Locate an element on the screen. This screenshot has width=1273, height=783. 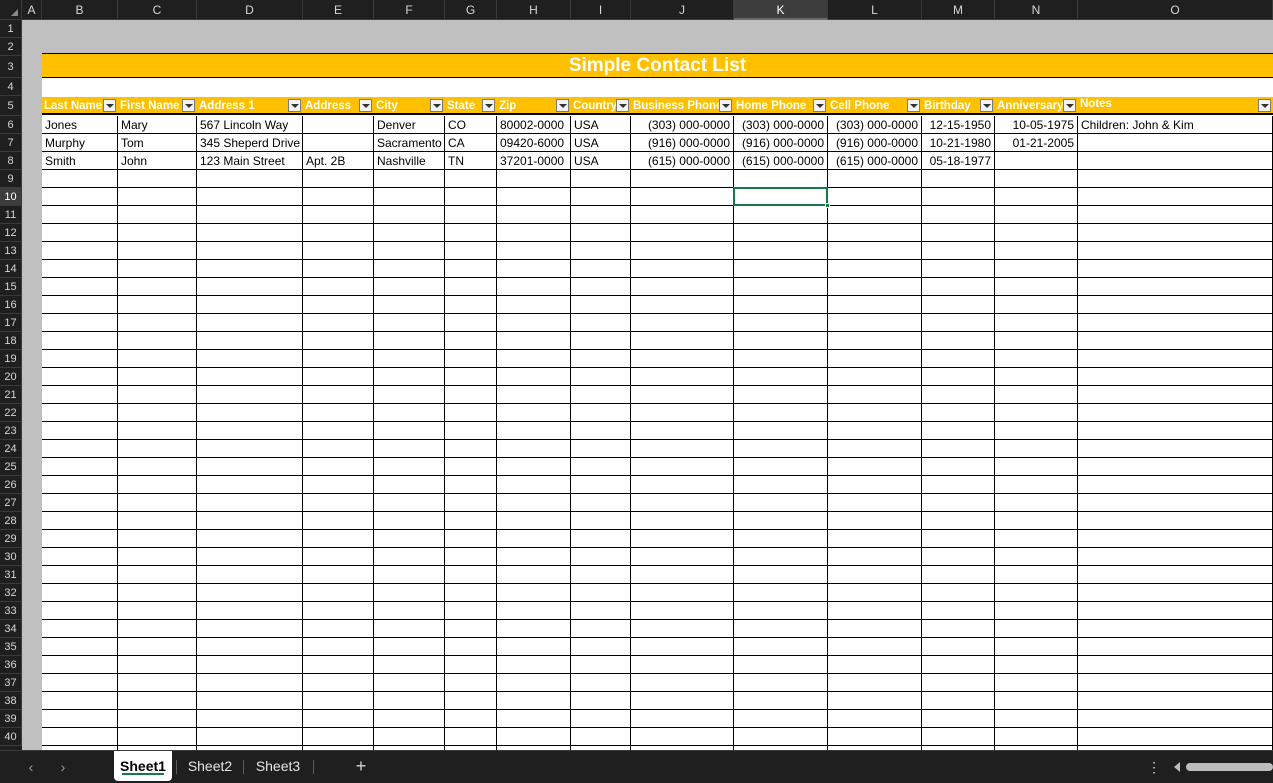
row-header-26: 26 is located at coordinates (11, 485).